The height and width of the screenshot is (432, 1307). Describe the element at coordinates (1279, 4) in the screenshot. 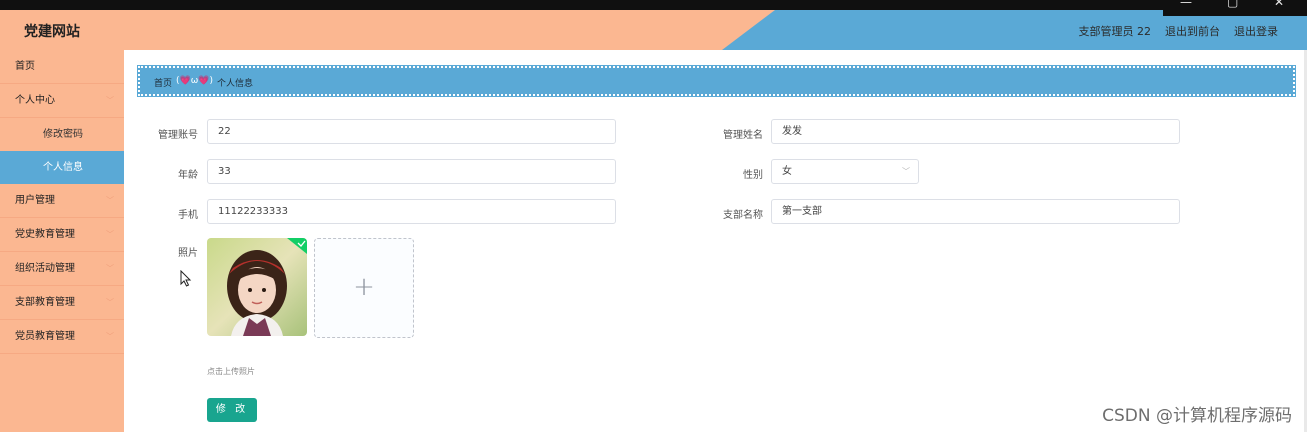

I see `close-icon: ✕` at that location.